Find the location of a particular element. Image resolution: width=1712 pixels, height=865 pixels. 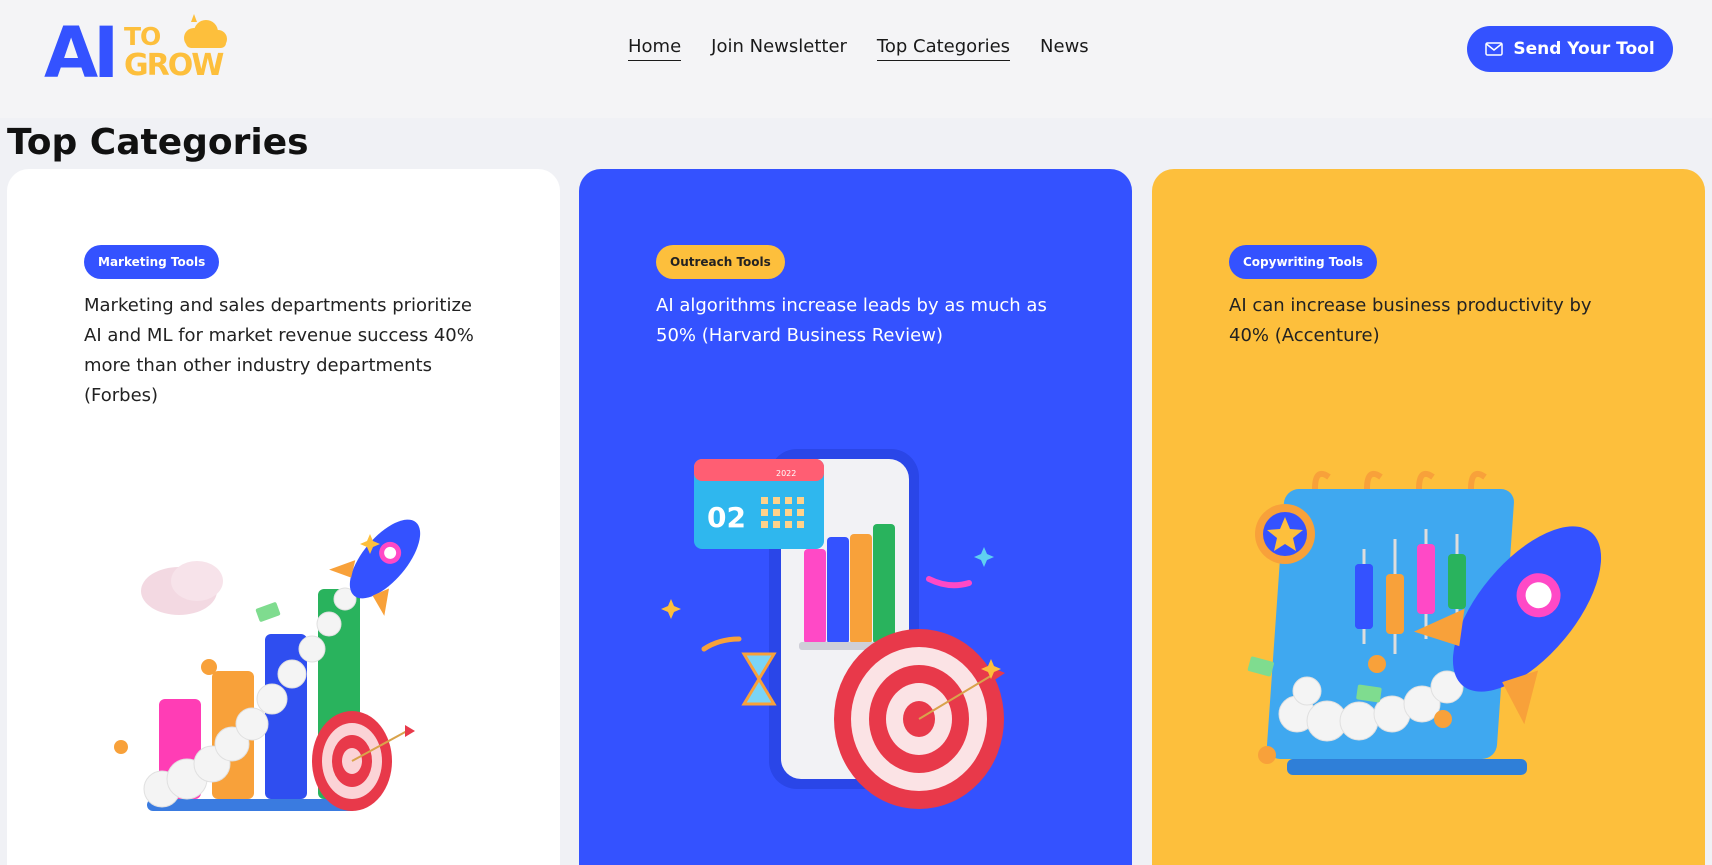

logo-rocket-cloud-icon is located at coordinates (205, 31).